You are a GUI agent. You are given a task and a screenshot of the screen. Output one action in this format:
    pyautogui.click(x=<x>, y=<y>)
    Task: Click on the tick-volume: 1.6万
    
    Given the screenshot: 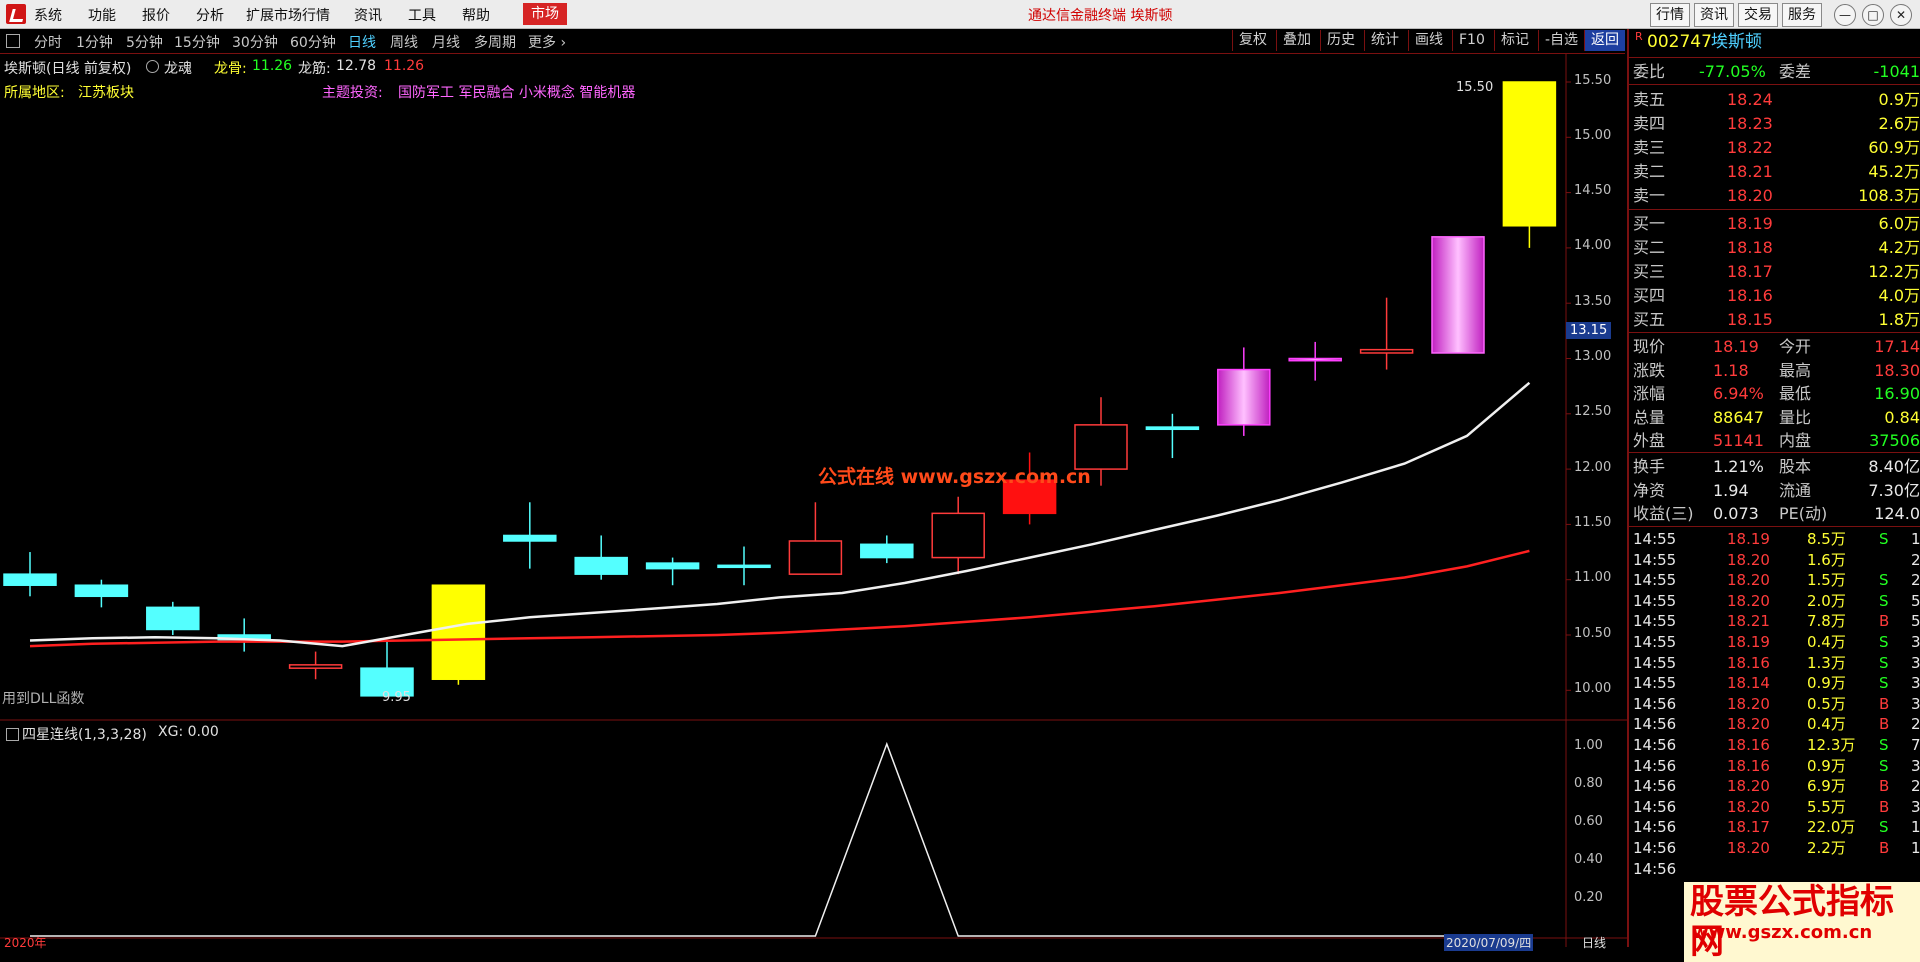 What is the action you would take?
    pyautogui.click(x=1826, y=560)
    